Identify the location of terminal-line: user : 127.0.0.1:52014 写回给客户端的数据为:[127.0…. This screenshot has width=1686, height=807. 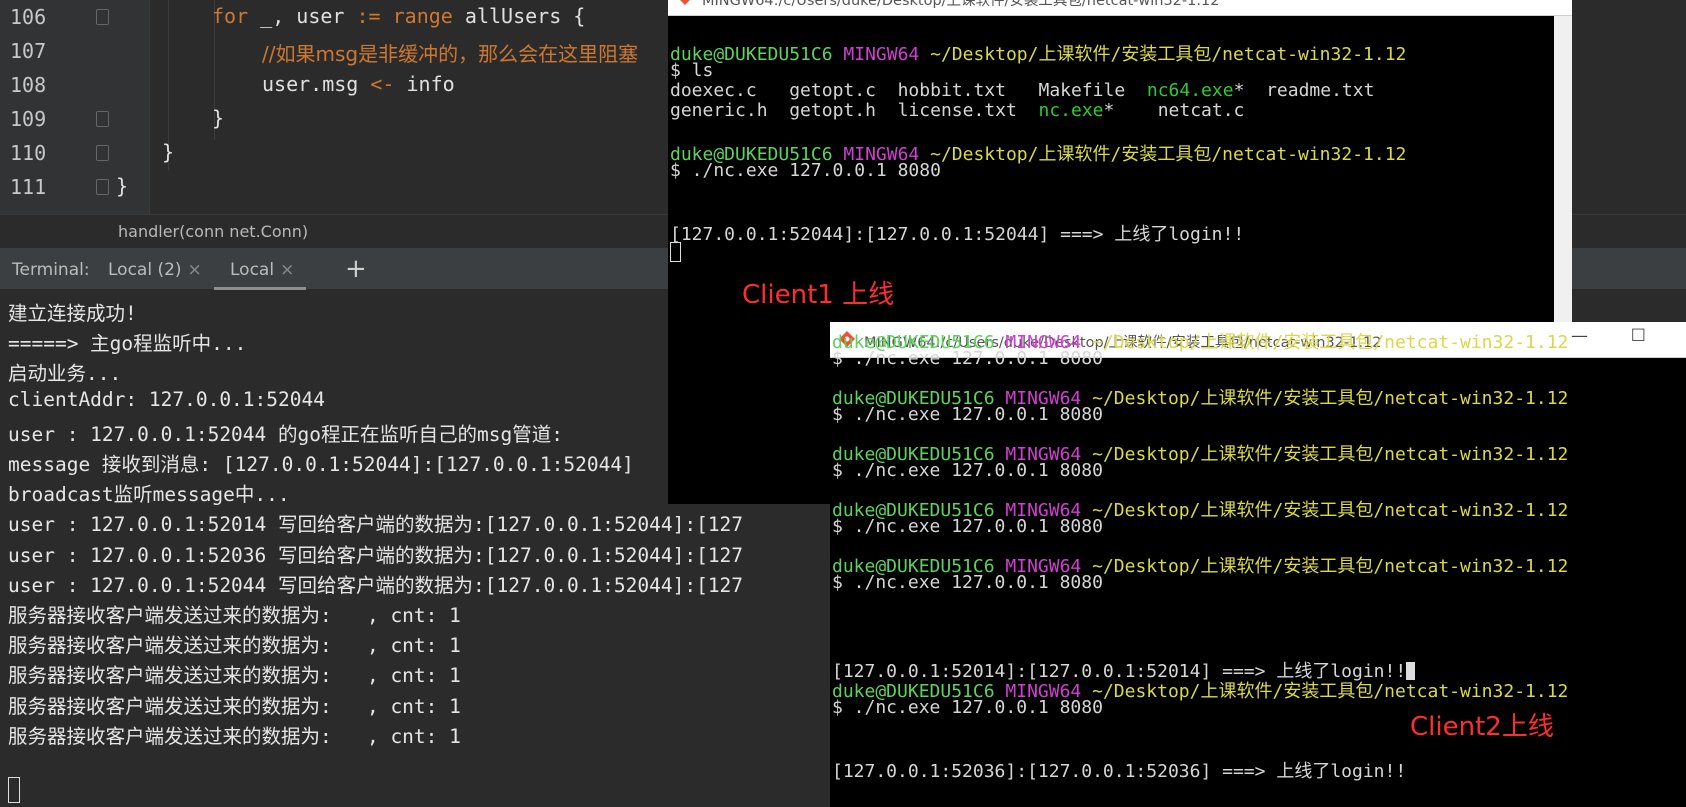
(376, 525).